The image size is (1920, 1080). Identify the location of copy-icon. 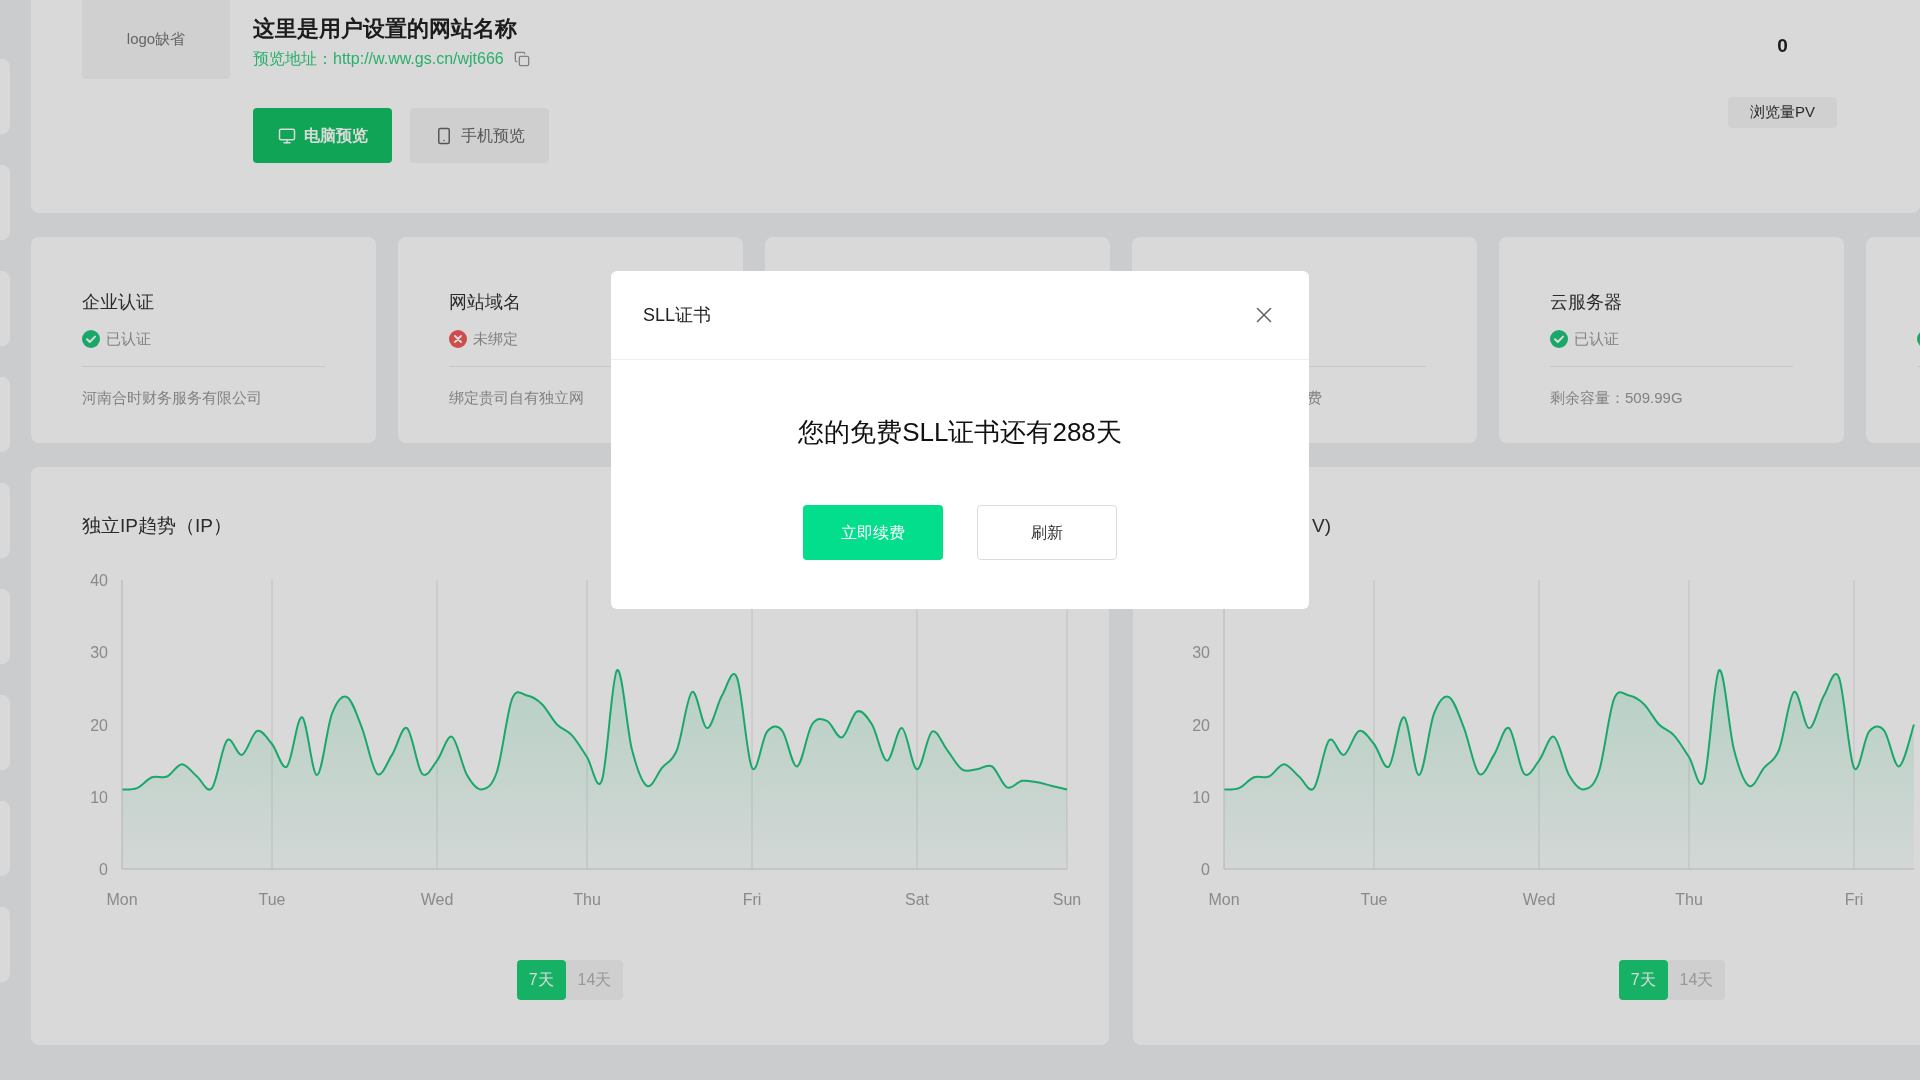
(521, 59).